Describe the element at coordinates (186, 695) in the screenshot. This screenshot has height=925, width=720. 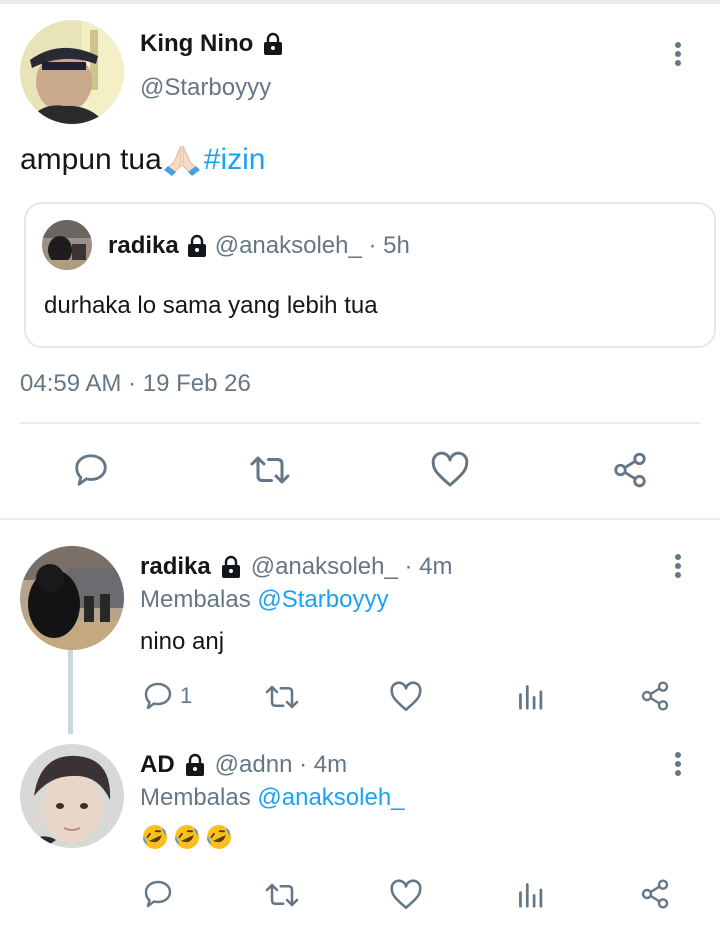
I see `reply-count: 1` at that location.